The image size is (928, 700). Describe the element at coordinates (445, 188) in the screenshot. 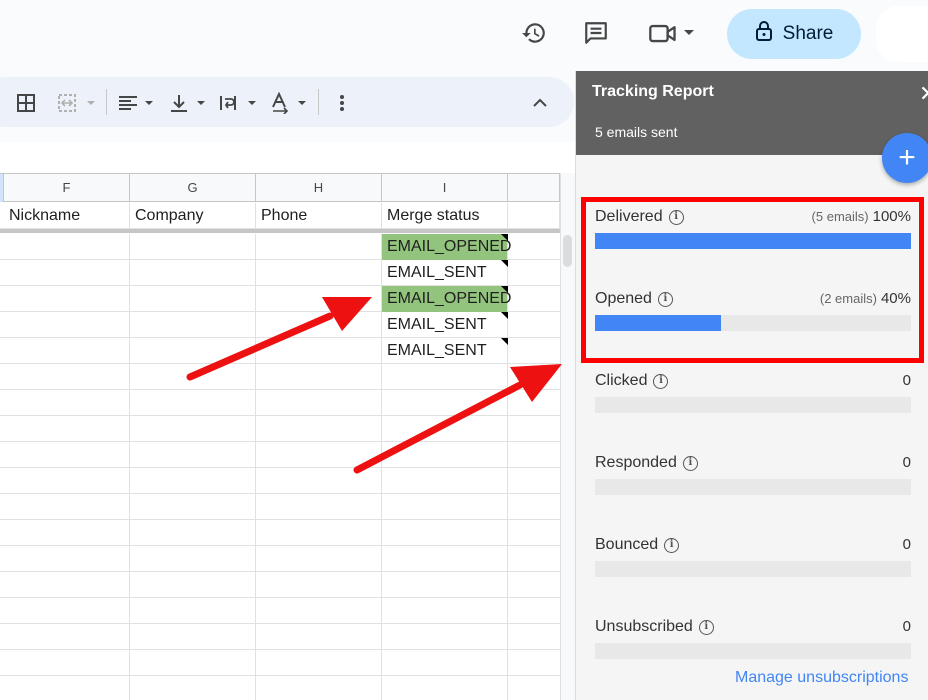

I see `column-header-i: I` at that location.